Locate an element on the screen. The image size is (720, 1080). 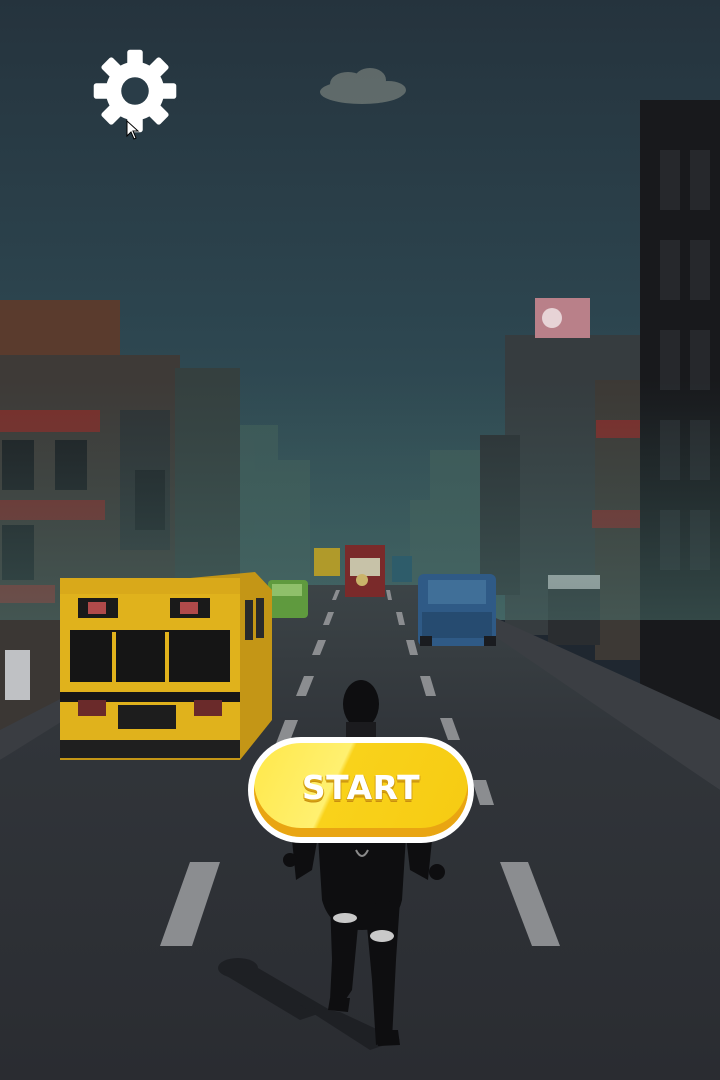
blue-car is located at coordinates (457, 610).